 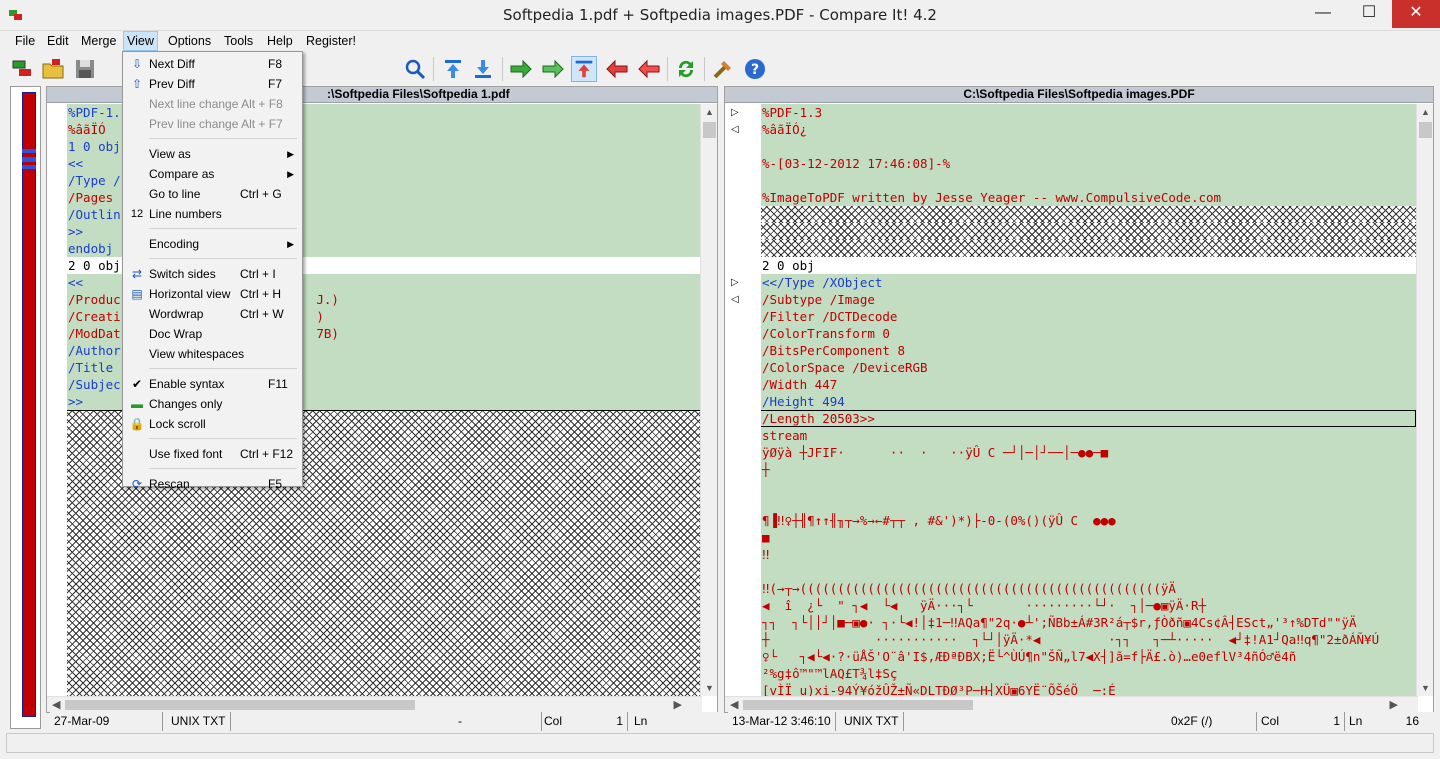 What do you see at coordinates (1323, 14) in the screenshot?
I see `minimize-button: —` at bounding box center [1323, 14].